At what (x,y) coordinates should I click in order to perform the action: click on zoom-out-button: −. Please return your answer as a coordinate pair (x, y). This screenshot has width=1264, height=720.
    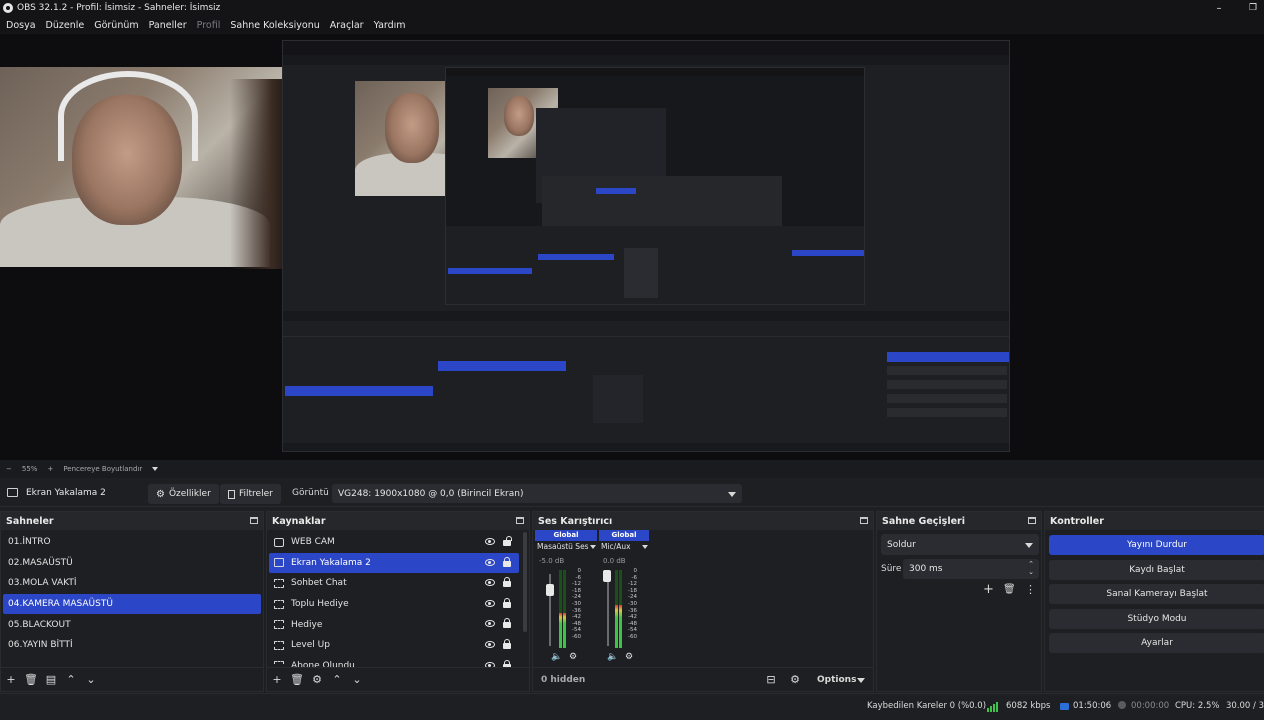
    Looking at the image, I should click on (9, 469).